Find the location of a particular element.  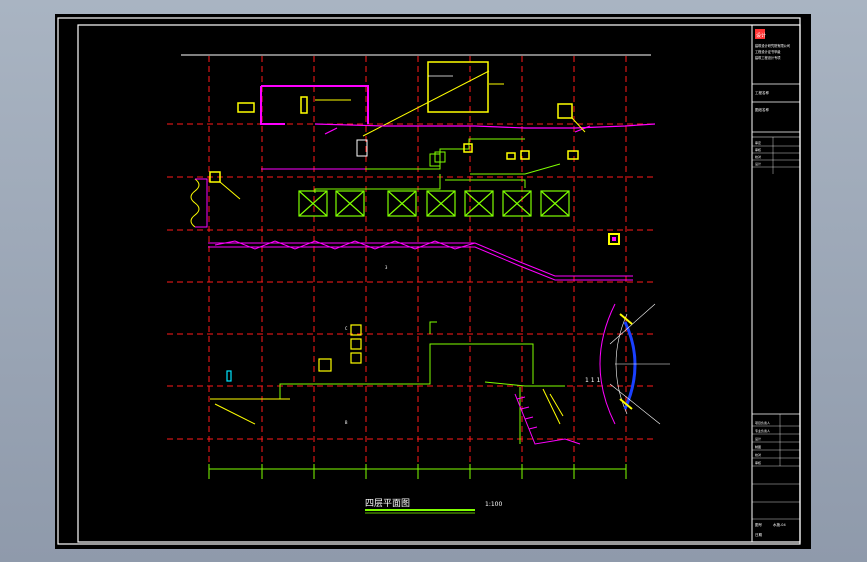

wavy-structure is located at coordinates (195, 203).